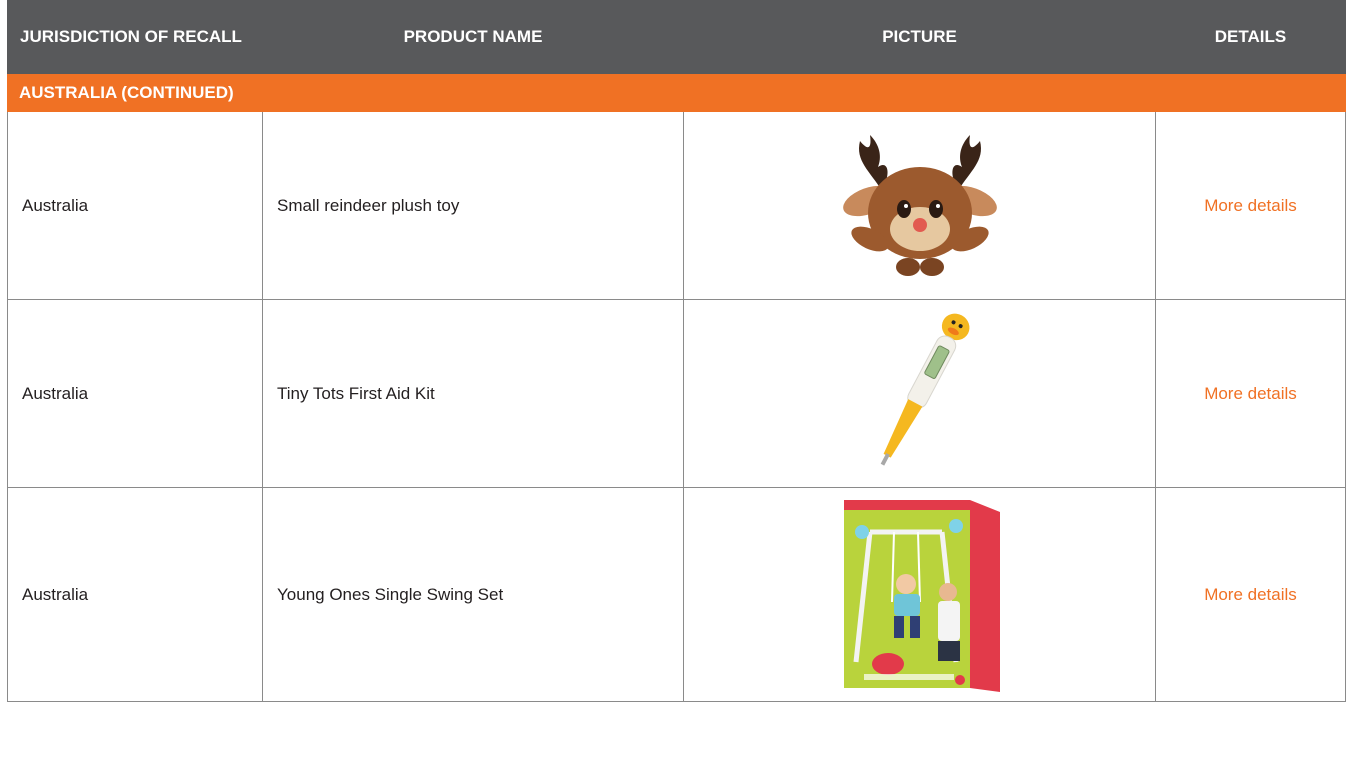  I want to click on reindeer-plush-image, so click(919, 205).